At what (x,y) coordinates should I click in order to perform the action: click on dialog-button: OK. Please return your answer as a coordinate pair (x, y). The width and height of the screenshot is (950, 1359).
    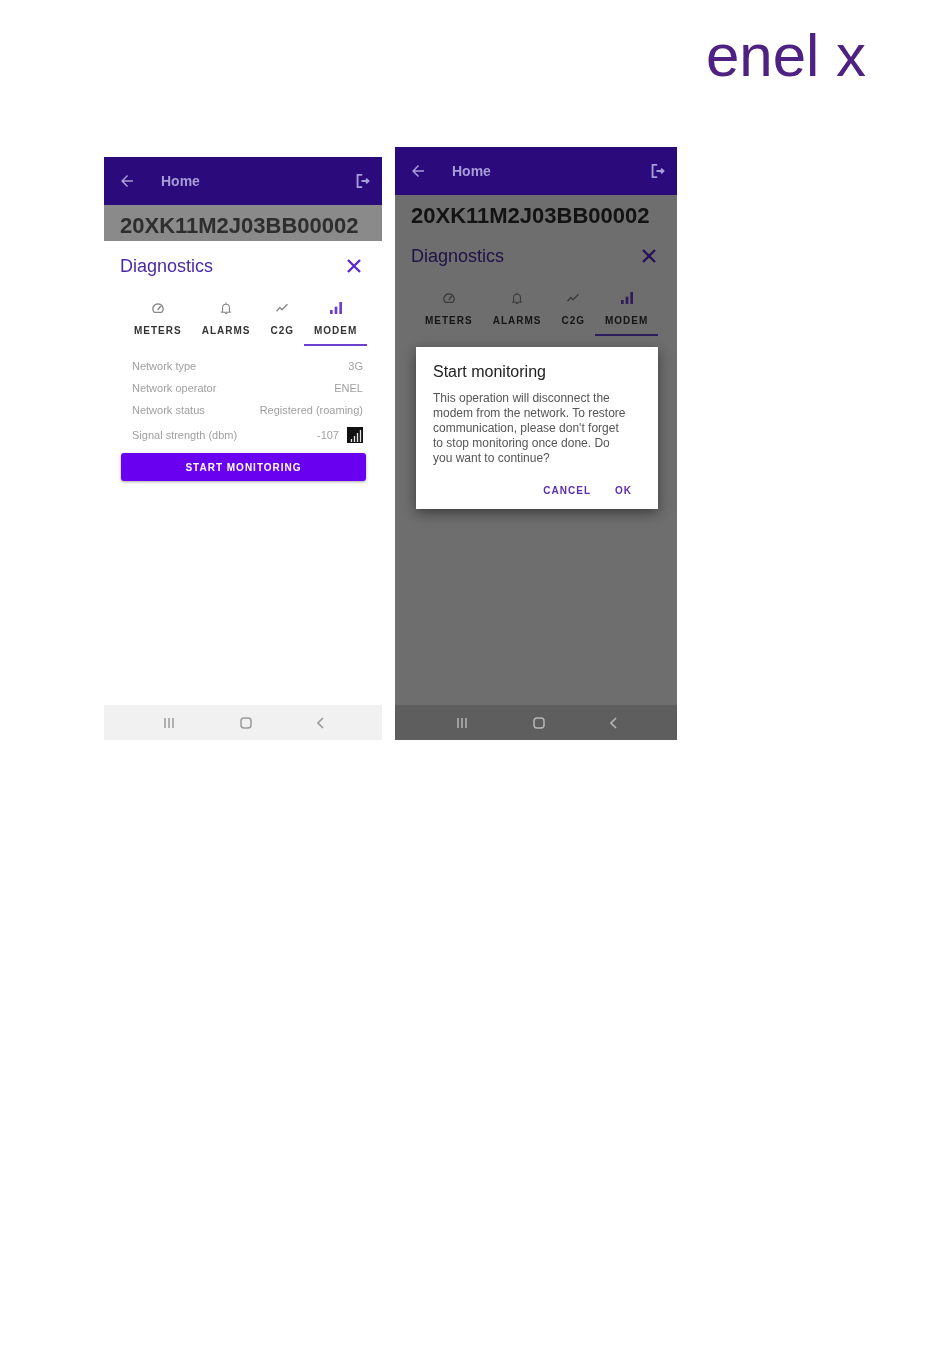
    Looking at the image, I should click on (623, 490).